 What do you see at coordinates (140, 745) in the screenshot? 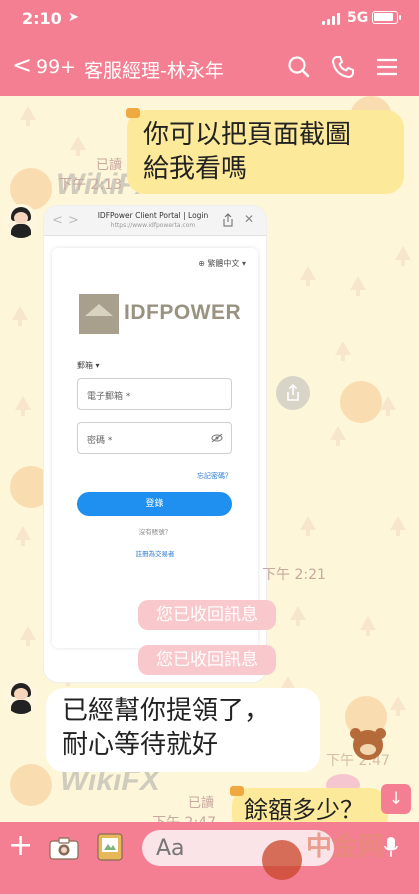
I see `message-line: 耐心等待就好` at bounding box center [140, 745].